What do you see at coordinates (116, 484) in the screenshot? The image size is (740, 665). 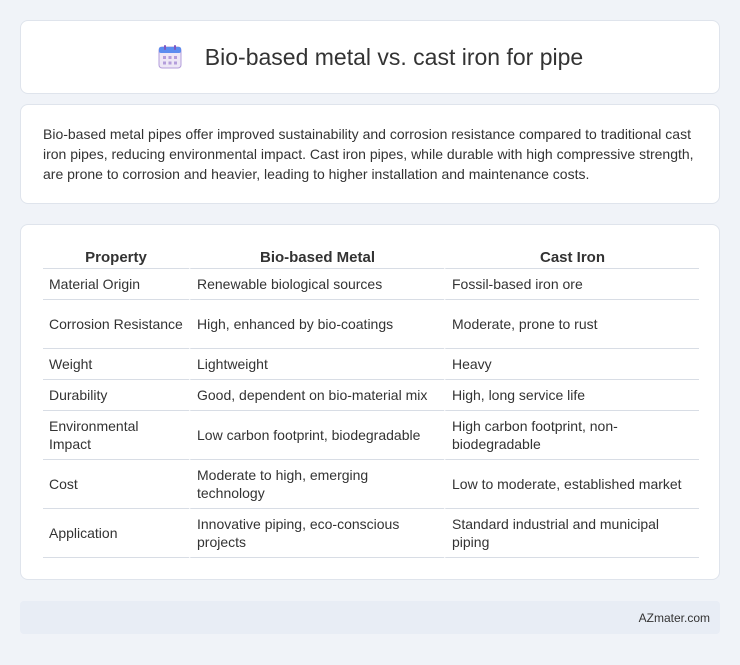 I see `property-cell: Cost` at bounding box center [116, 484].